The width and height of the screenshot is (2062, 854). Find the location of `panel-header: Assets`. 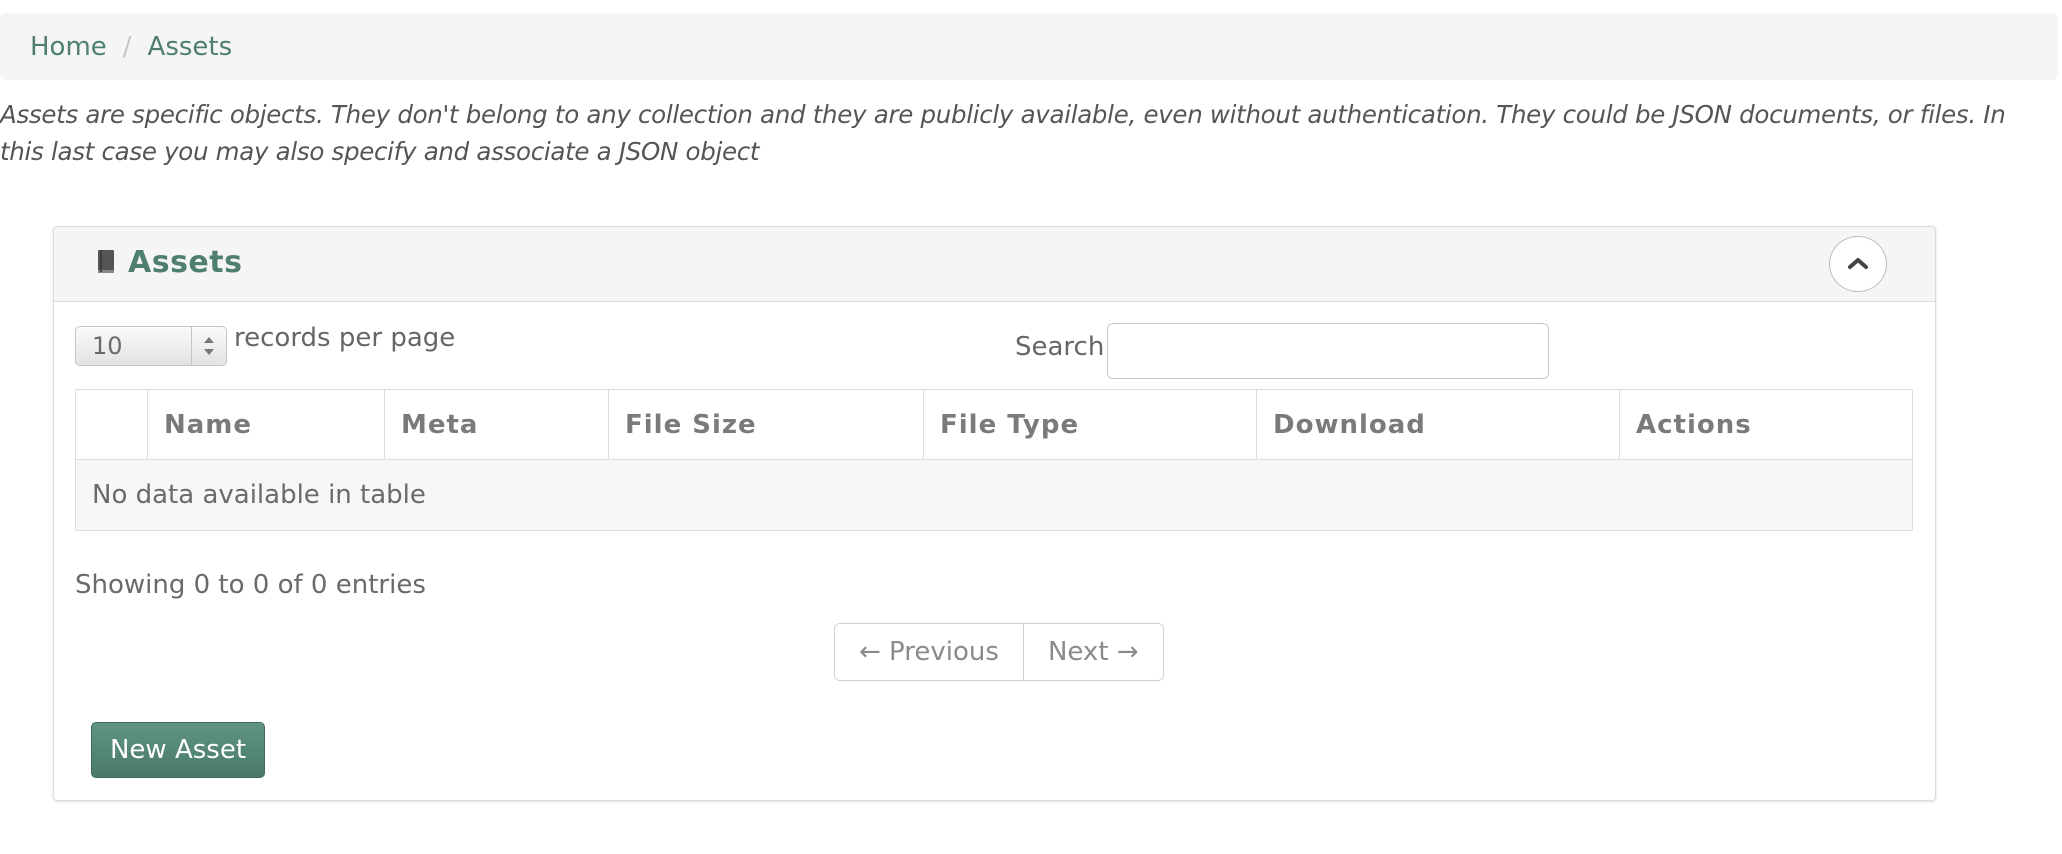

panel-header: Assets is located at coordinates (994, 264).